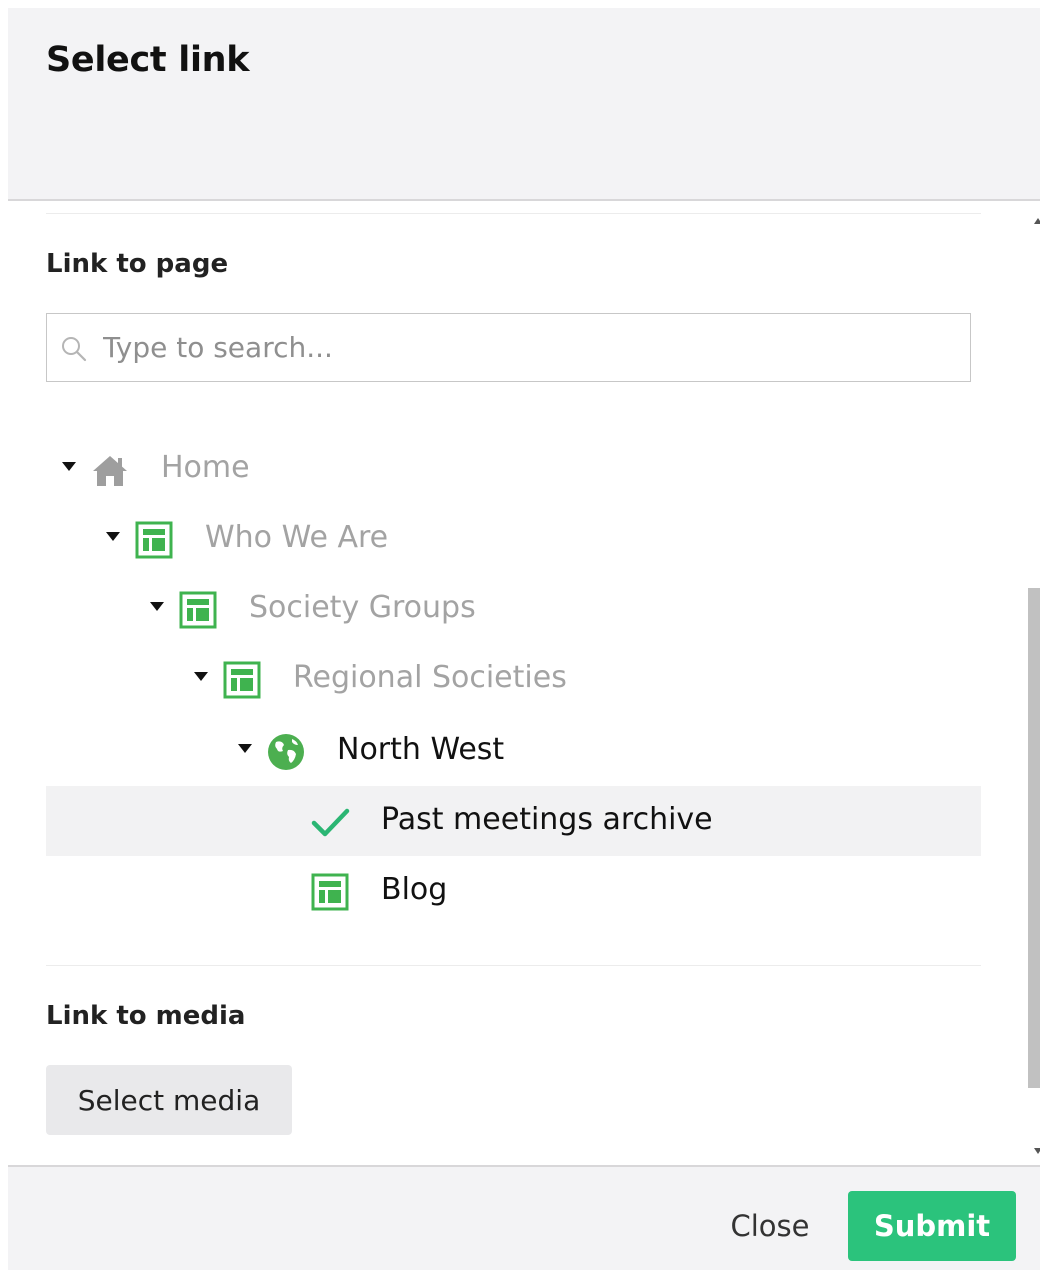 This screenshot has height=1270, width=1040. I want to click on select-media-button: Select media, so click(169, 1100).